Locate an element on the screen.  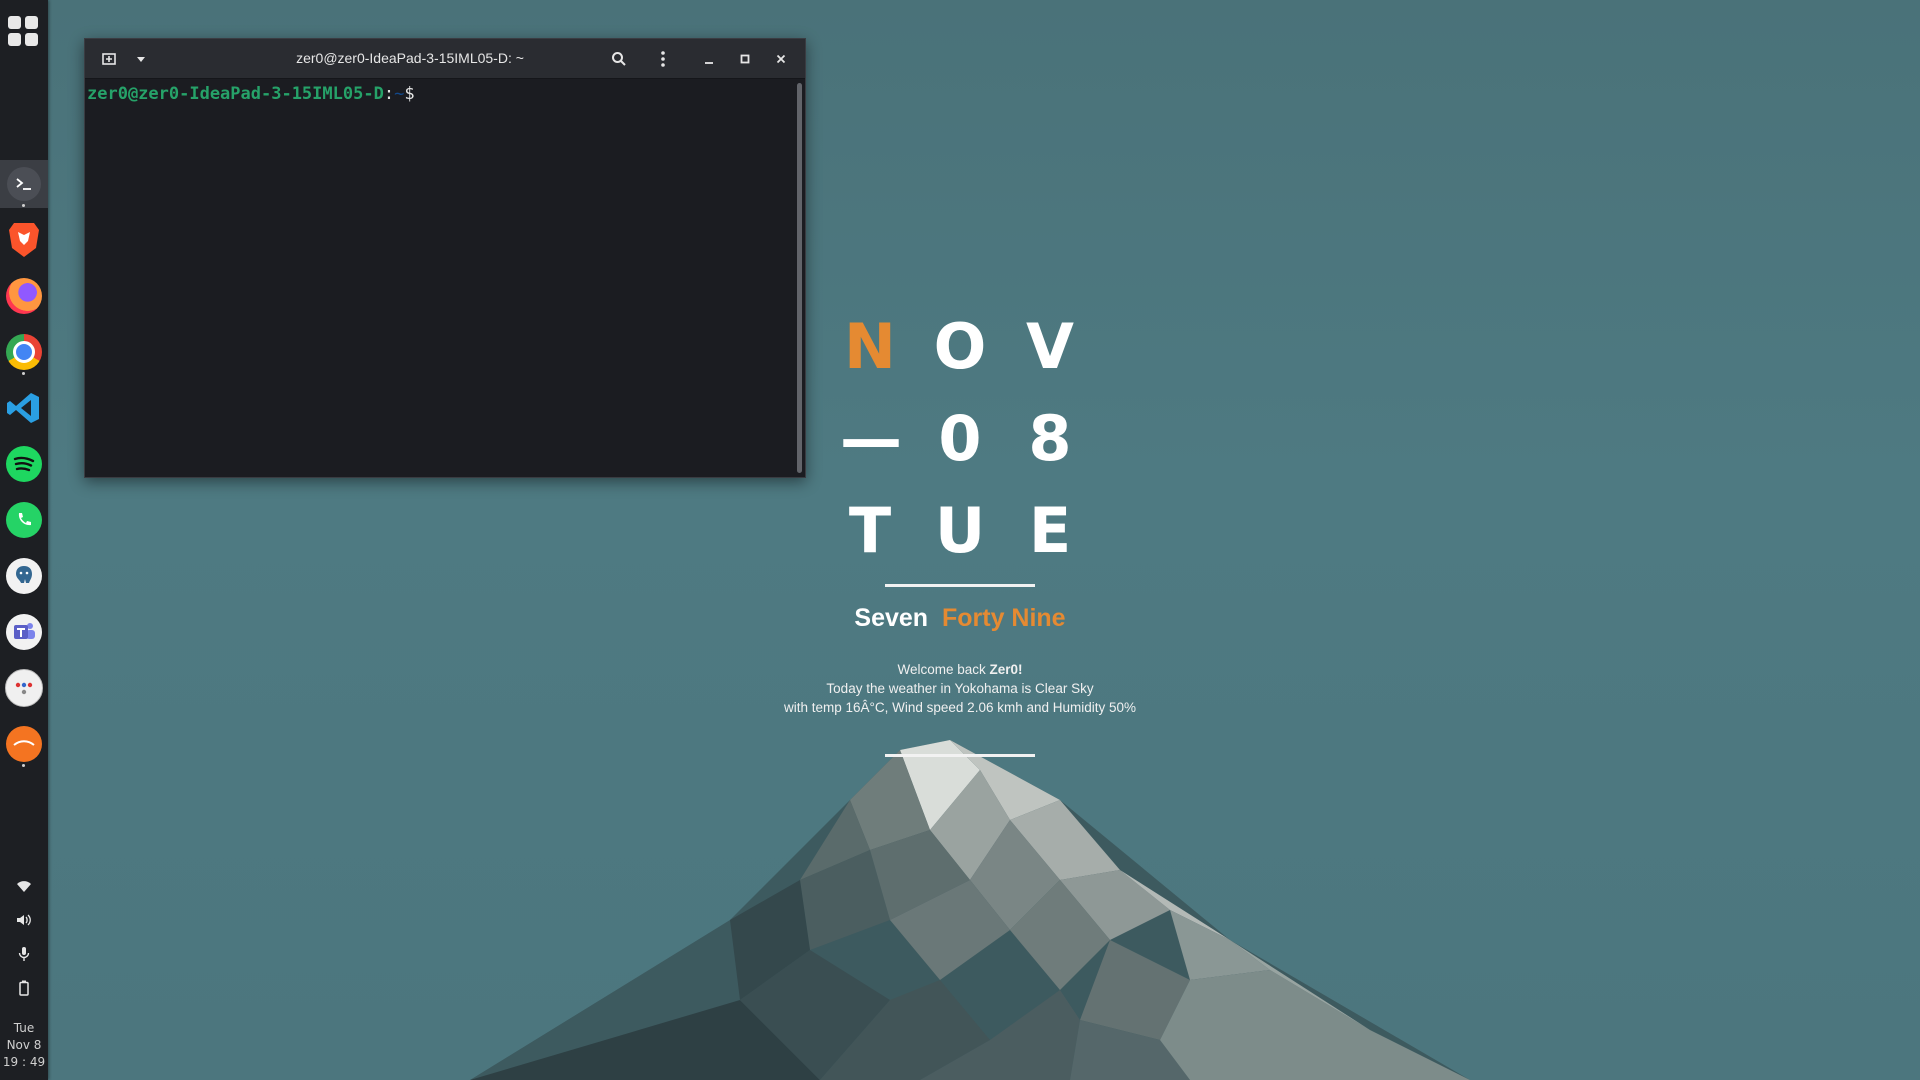
clock-time: 19 : 49 is located at coordinates (24, 1062).